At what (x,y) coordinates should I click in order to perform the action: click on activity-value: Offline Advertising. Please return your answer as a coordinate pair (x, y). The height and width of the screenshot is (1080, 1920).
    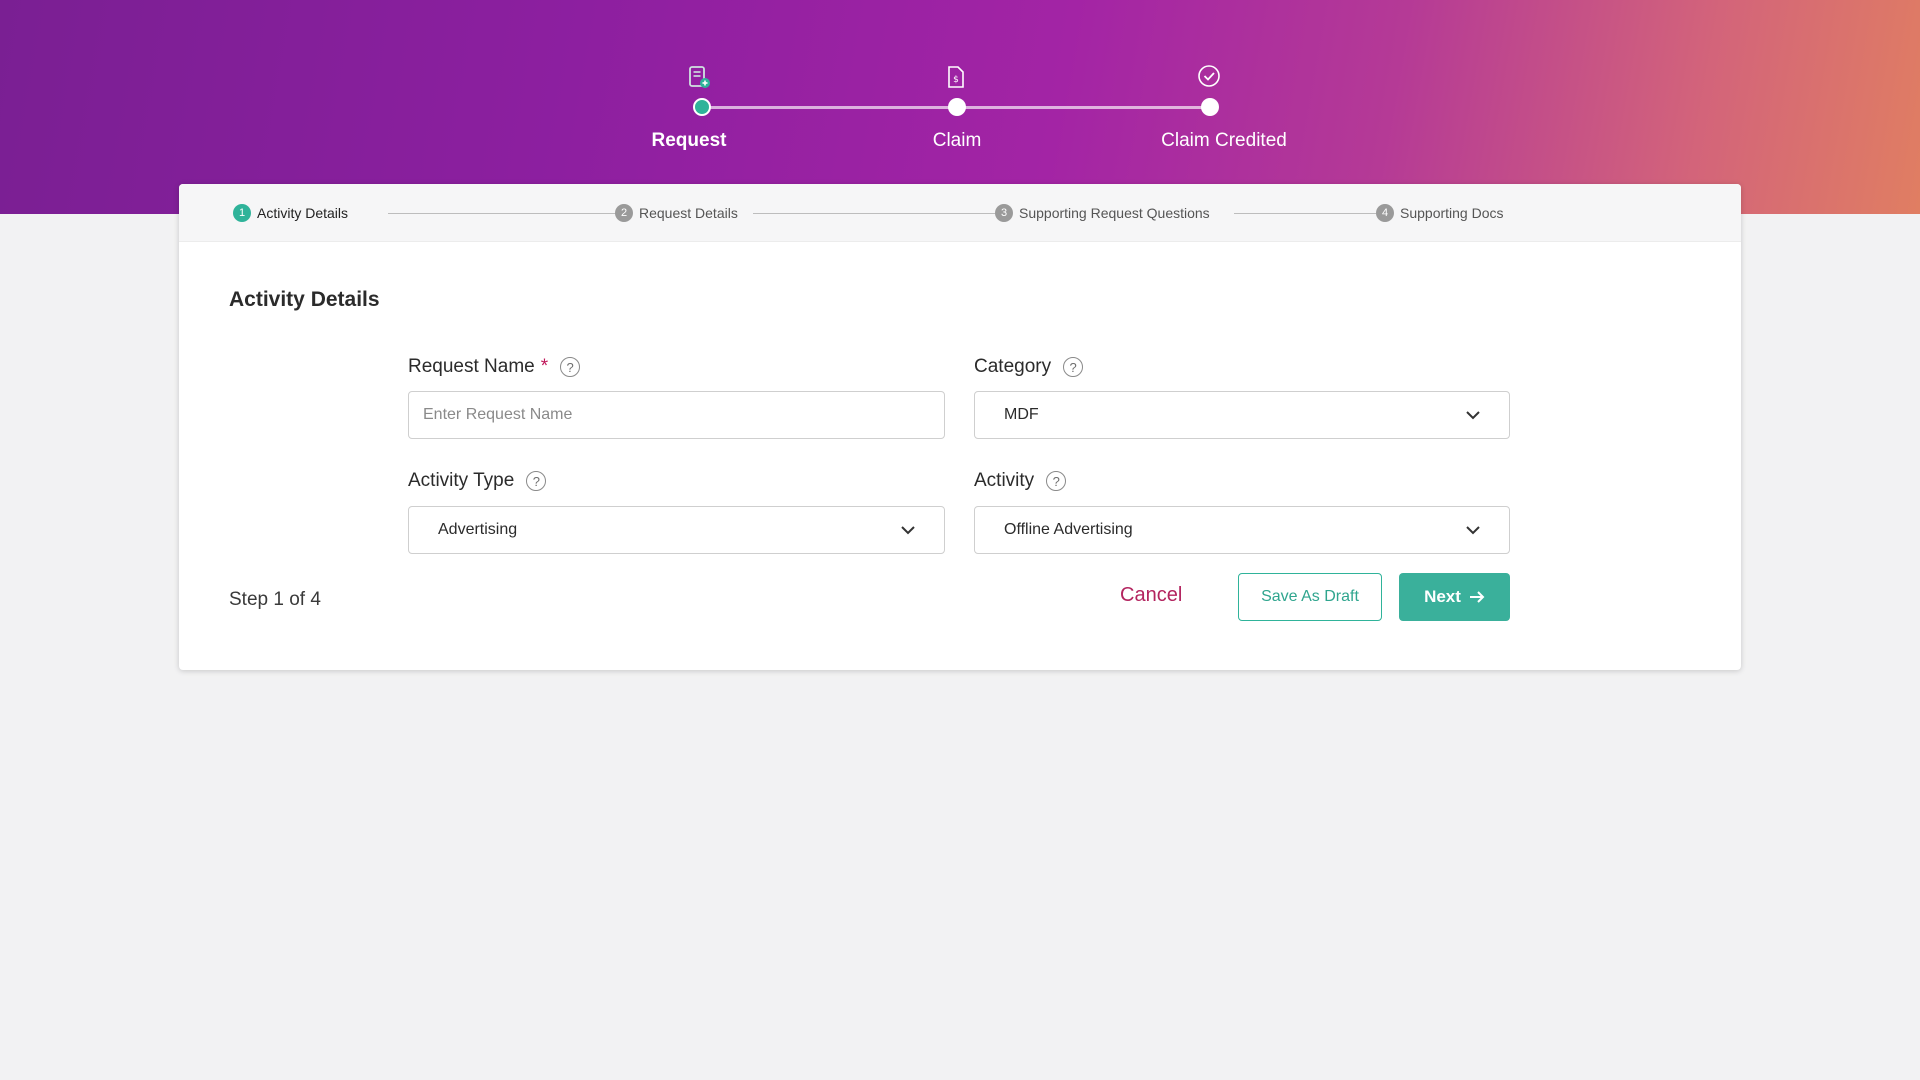
    Looking at the image, I should click on (1068, 529).